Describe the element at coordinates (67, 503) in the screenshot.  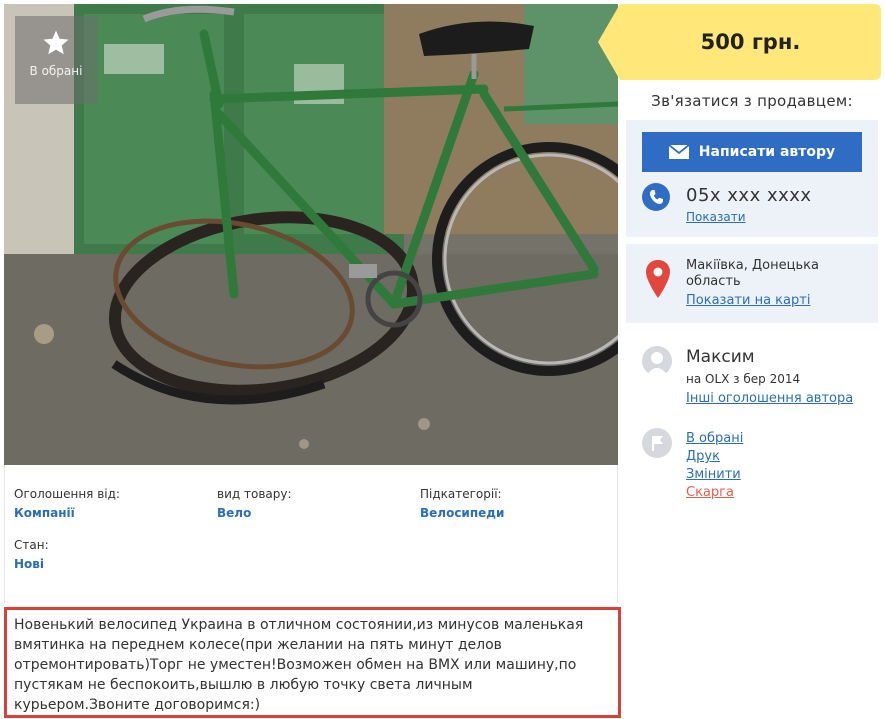
I see `attribute-offer-from: Оголошення від: Компанії` at that location.